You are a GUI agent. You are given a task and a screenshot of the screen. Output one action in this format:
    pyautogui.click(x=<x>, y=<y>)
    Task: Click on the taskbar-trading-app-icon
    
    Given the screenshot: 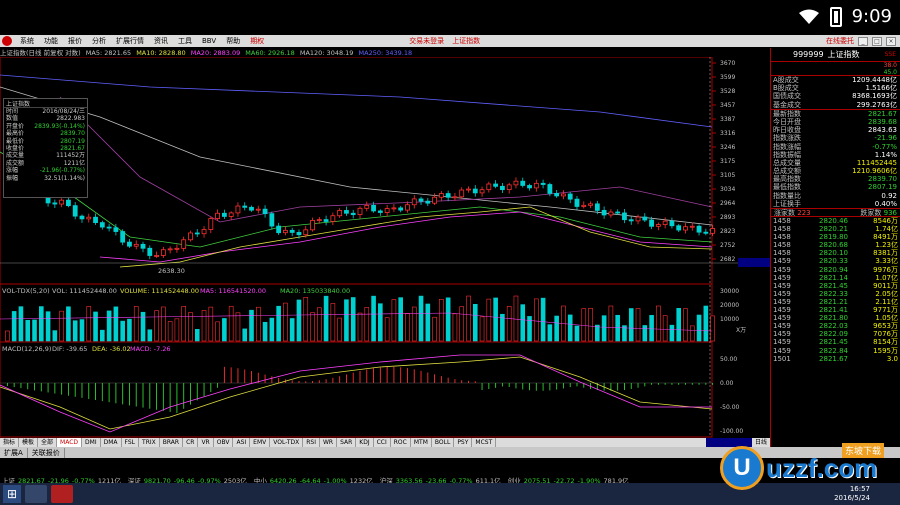 What is the action you would take?
    pyautogui.click(x=62, y=494)
    